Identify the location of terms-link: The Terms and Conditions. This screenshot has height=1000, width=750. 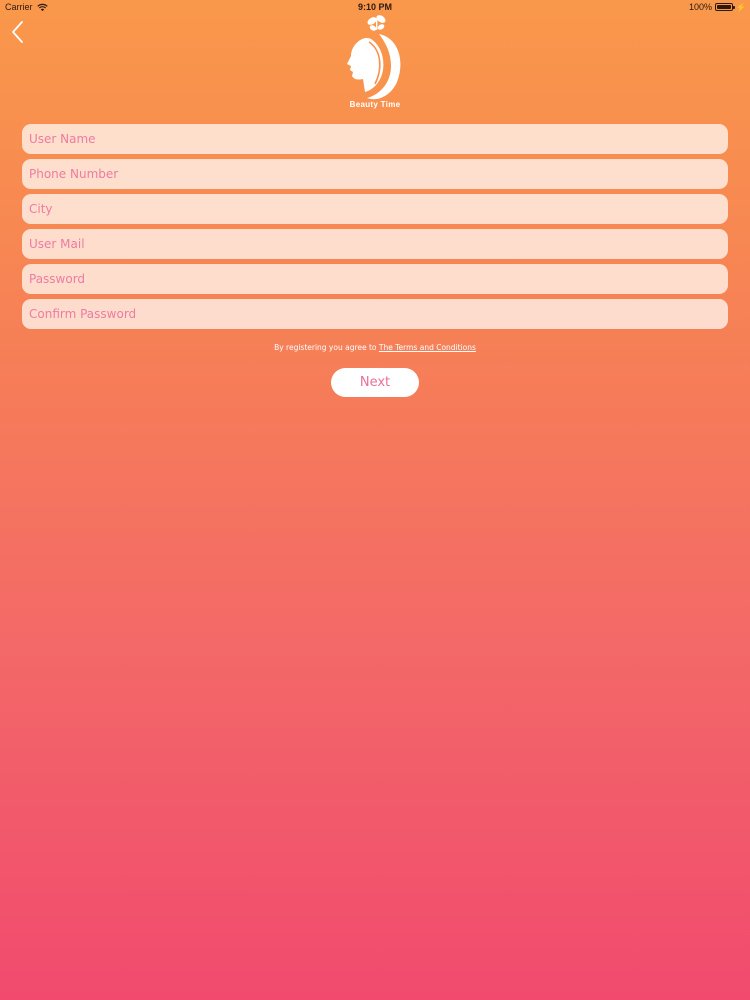
(427, 347).